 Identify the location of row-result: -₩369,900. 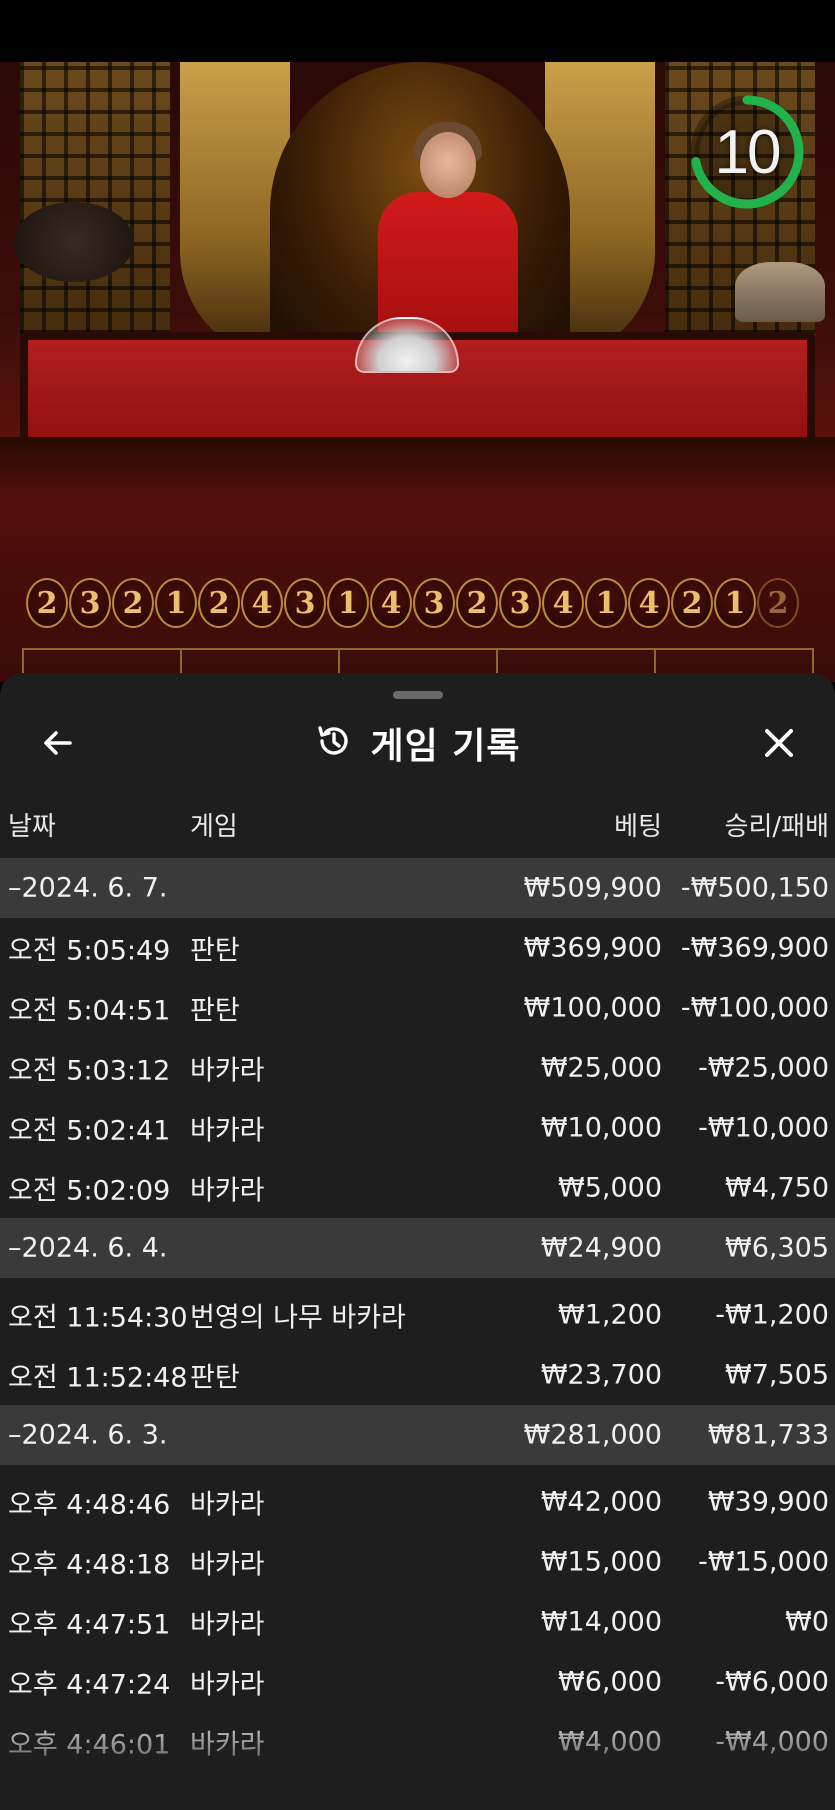
(754, 948).